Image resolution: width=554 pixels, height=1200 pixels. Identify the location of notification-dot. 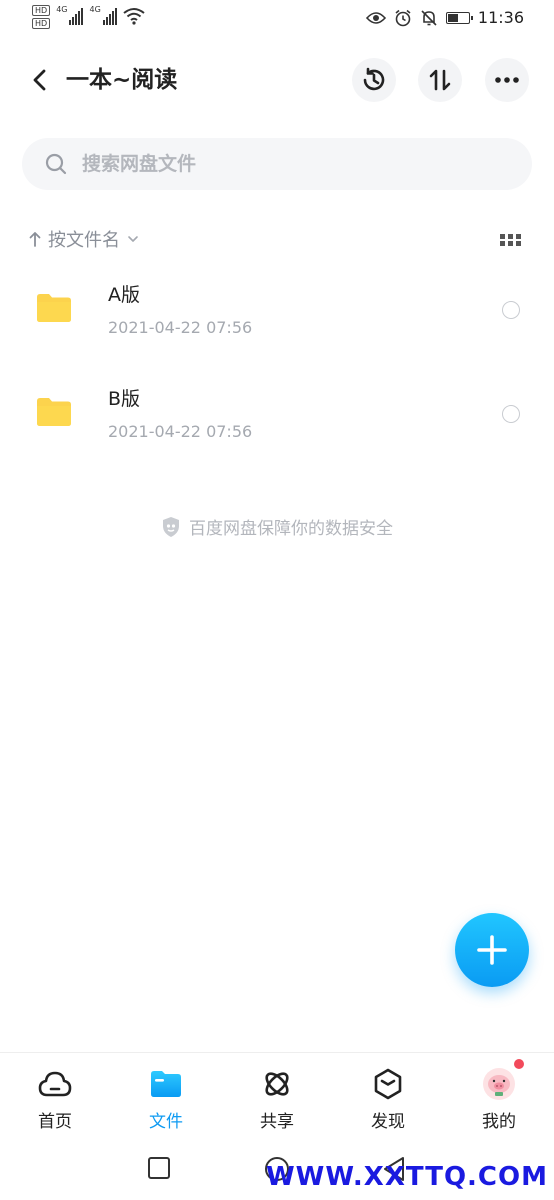
(519, 1064).